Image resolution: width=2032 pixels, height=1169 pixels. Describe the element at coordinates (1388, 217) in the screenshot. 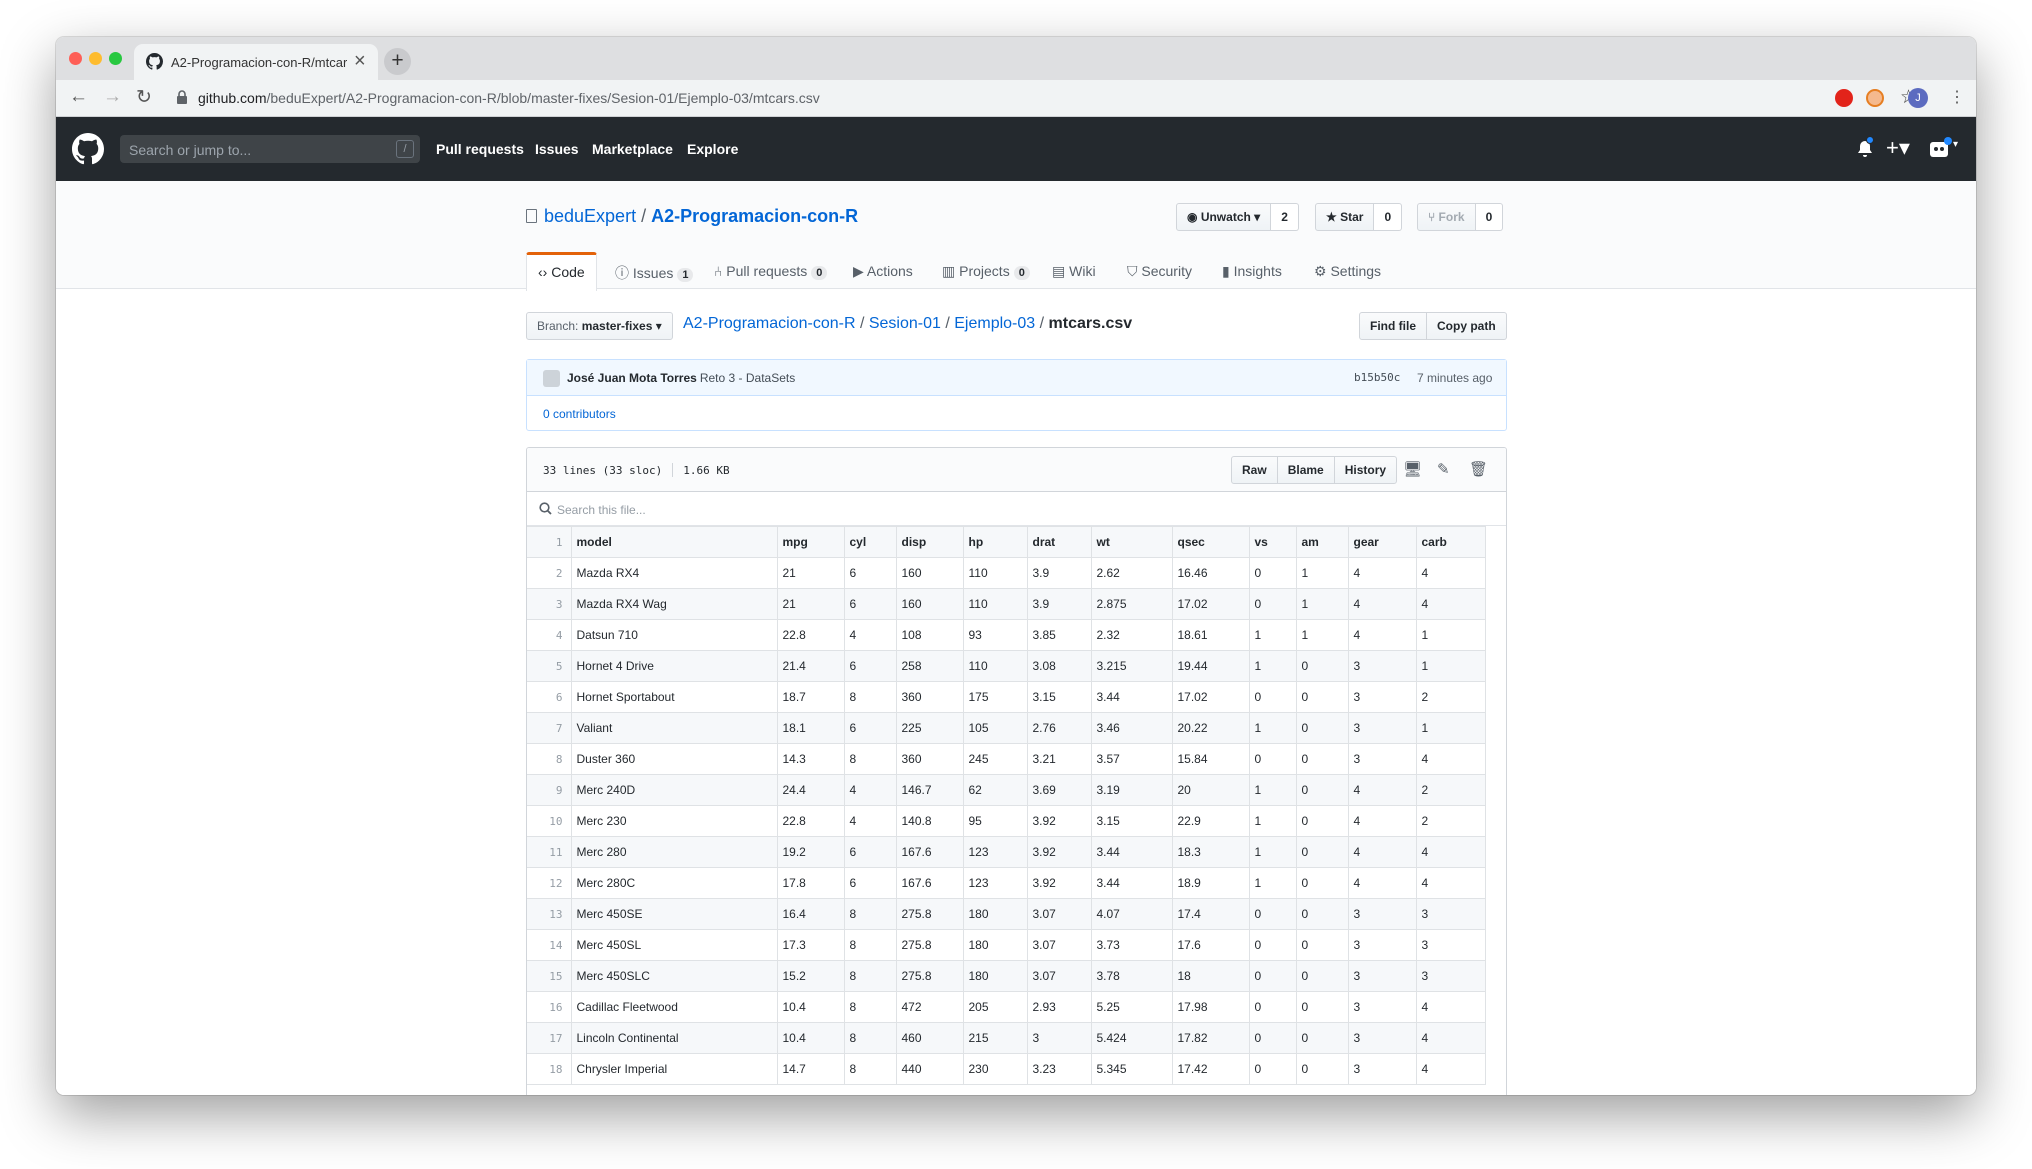

I see `star-count: 0` at that location.